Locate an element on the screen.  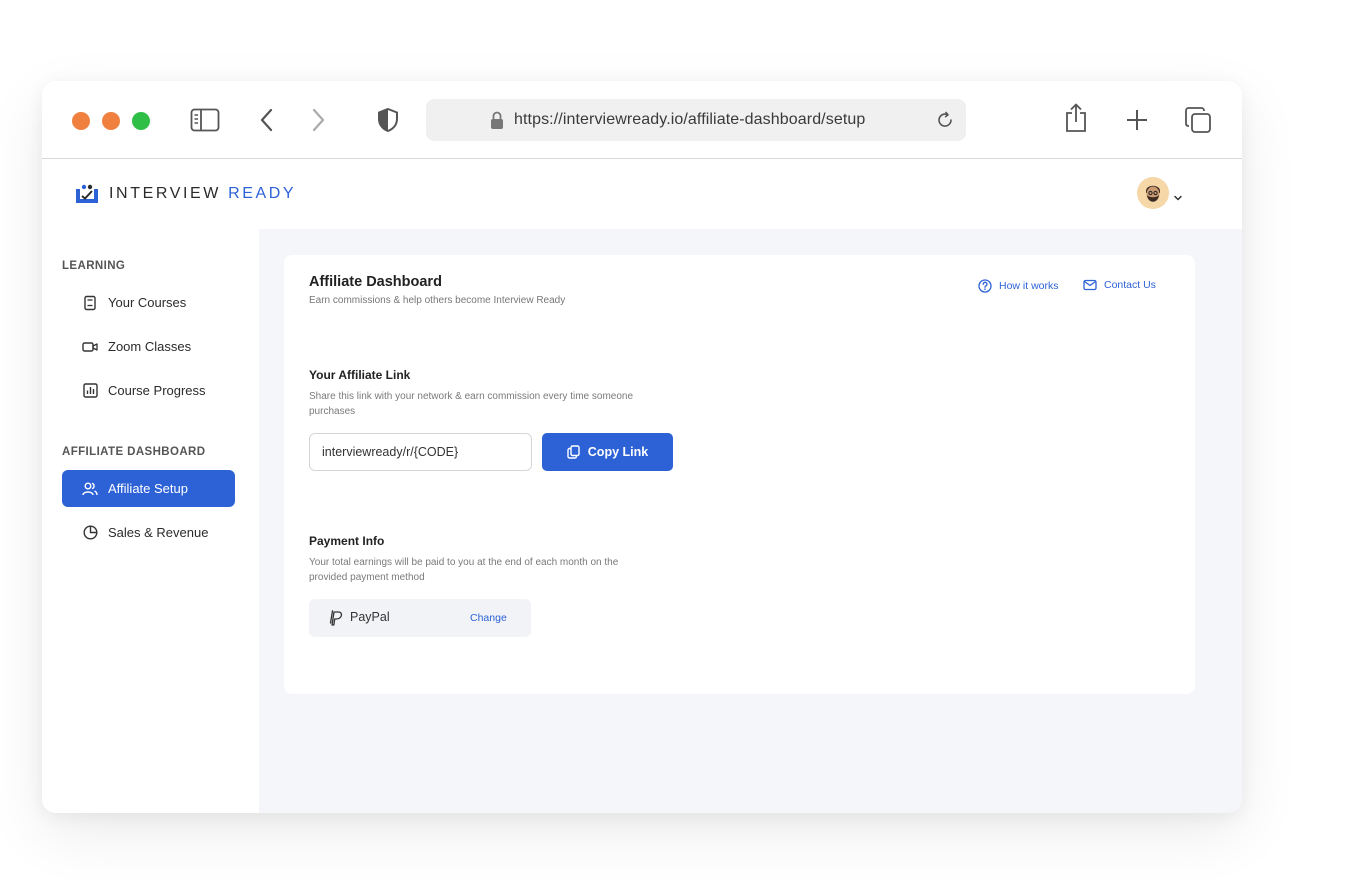
share-icon is located at coordinates (1076, 118).